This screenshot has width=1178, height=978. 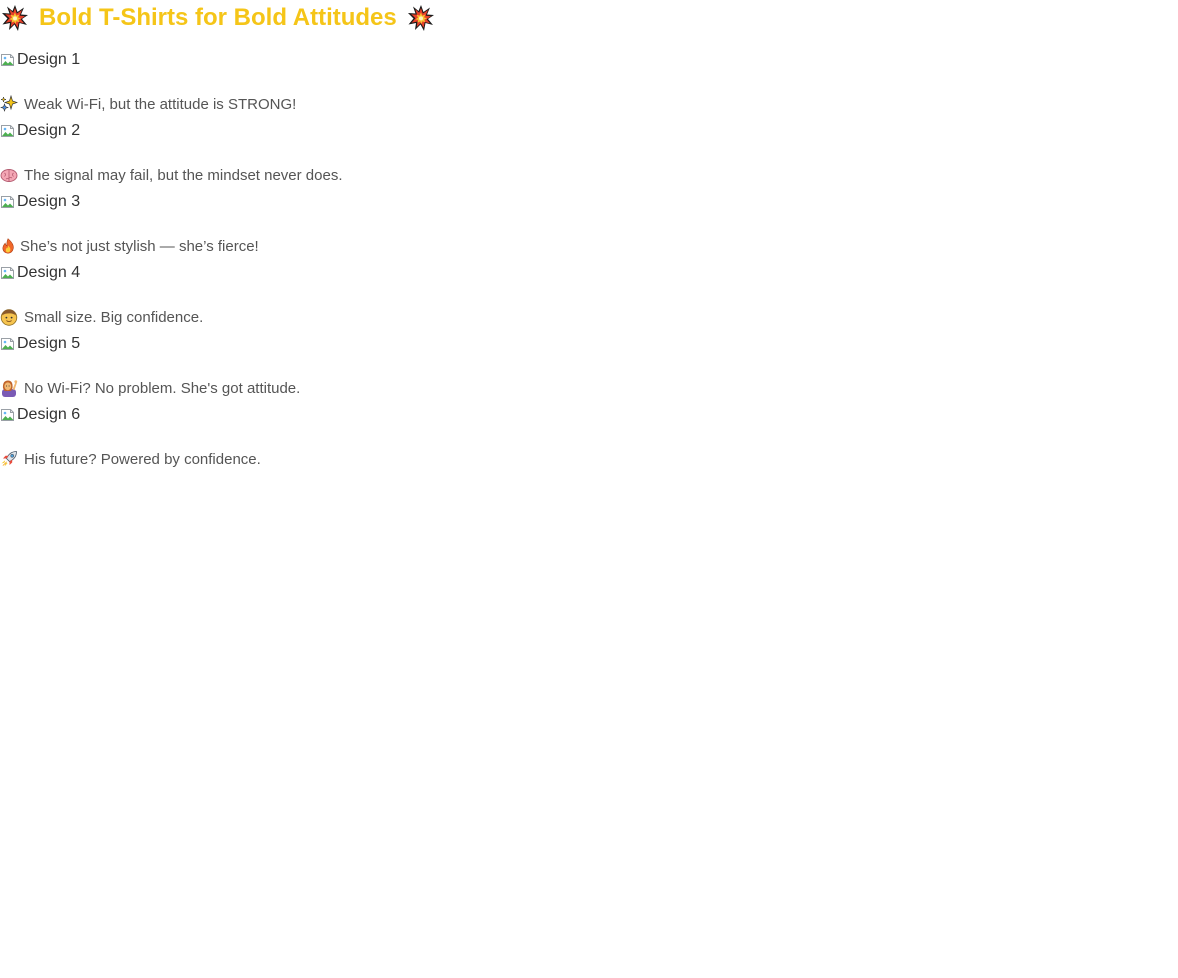 I want to click on fire-icon, so click(x=8, y=246).